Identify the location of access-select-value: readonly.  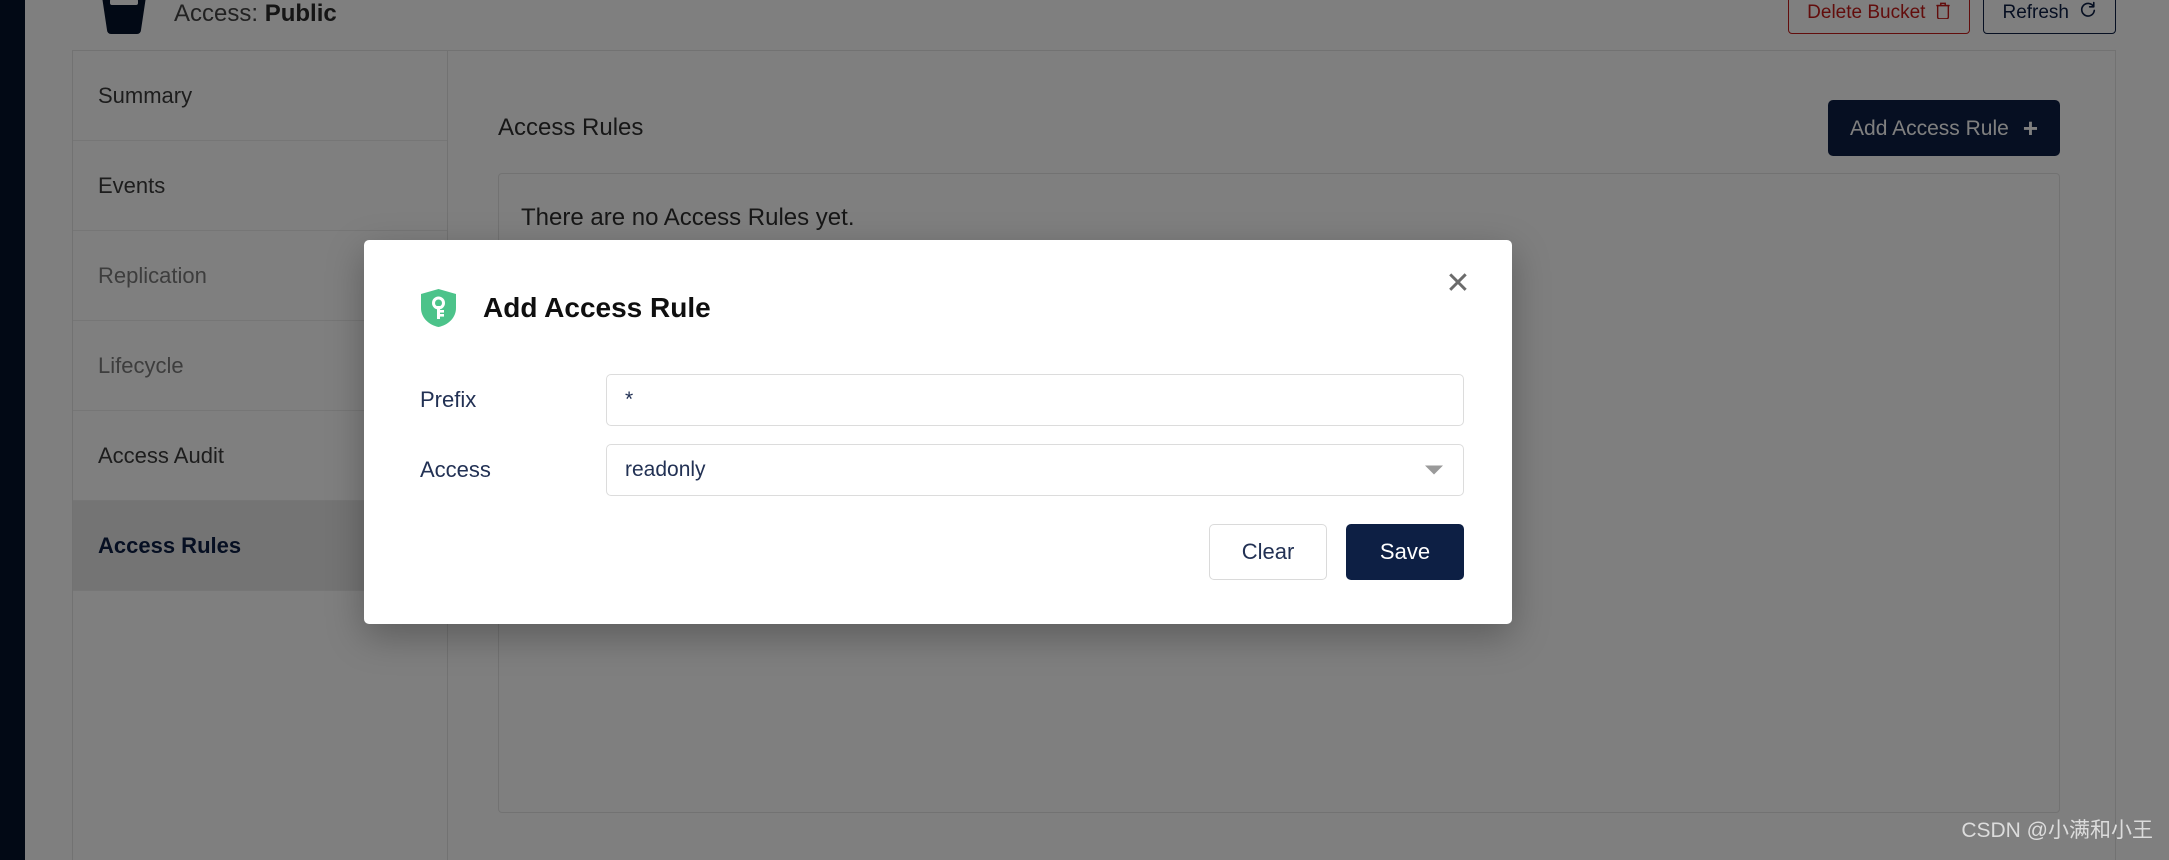
(665, 469).